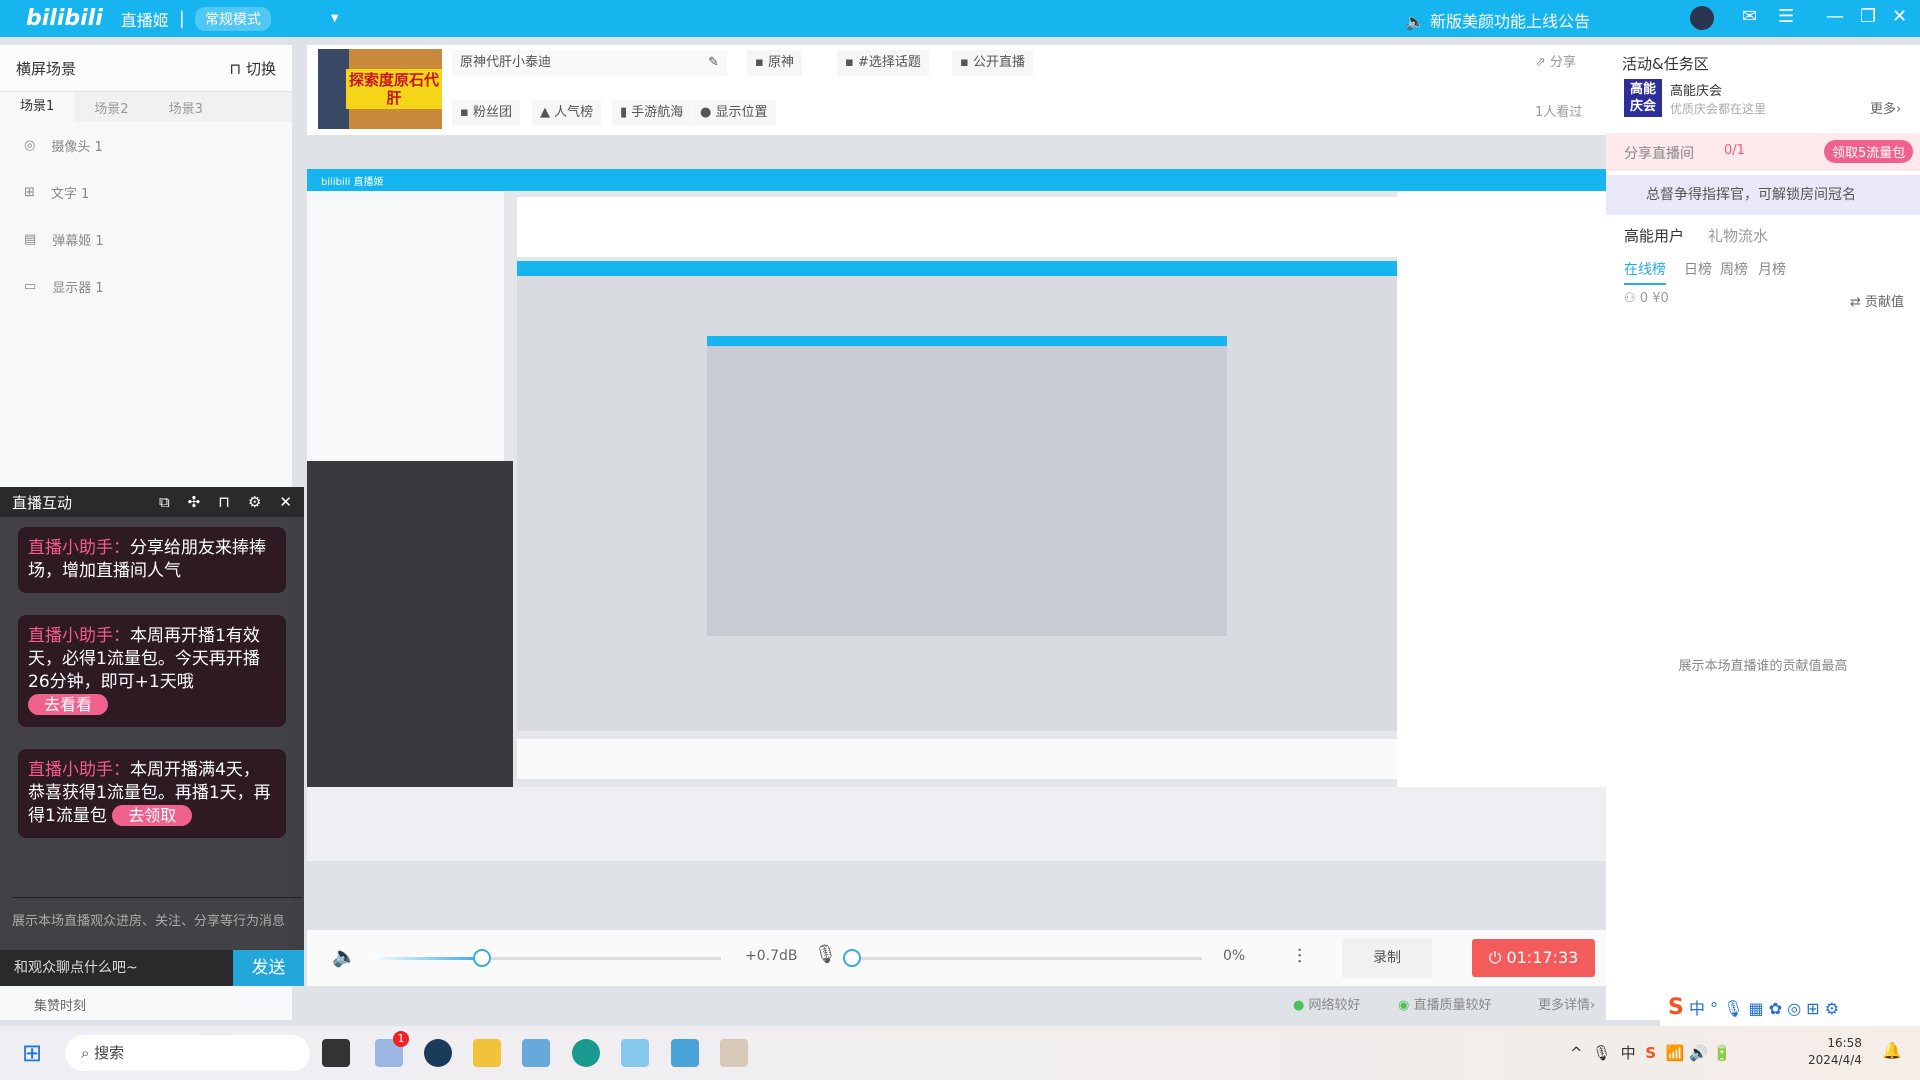 The image size is (1920, 1080). What do you see at coordinates (392, 1049) in the screenshot?
I see `app-icon: 1` at bounding box center [392, 1049].